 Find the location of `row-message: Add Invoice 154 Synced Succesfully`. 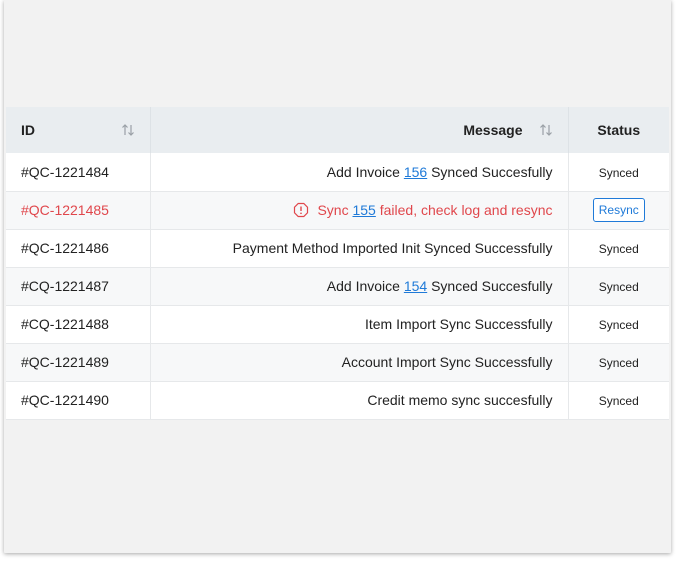

row-message: Add Invoice 154 Synced Succesfully is located at coordinates (359, 286).